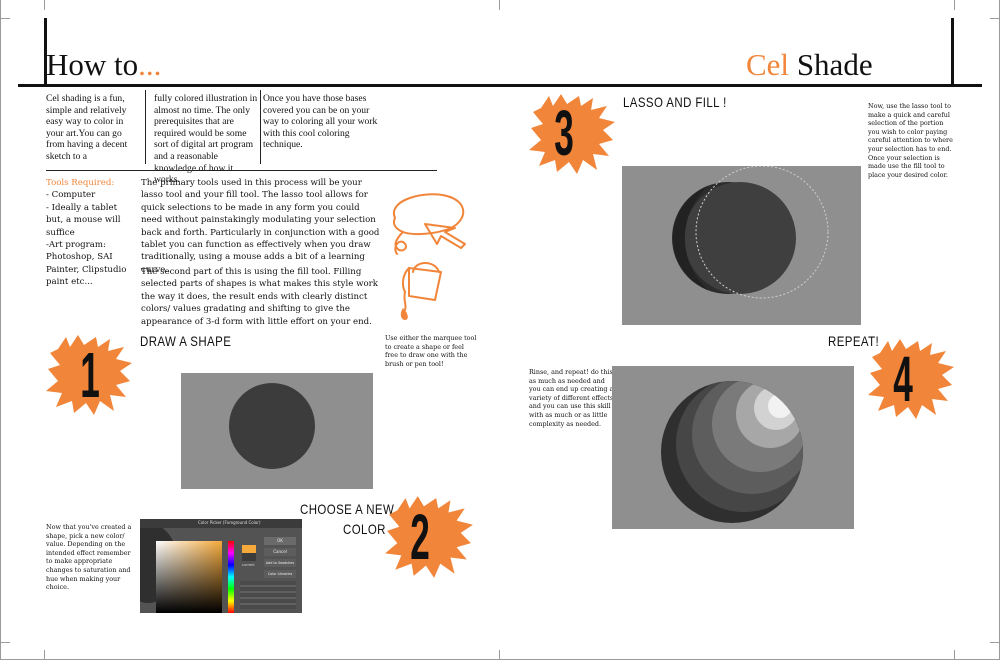 Image resolution: width=1000 pixels, height=660 pixels. What do you see at coordinates (364, 529) in the screenshot?
I see `step-2-title-line-2: COLOR` at bounding box center [364, 529].